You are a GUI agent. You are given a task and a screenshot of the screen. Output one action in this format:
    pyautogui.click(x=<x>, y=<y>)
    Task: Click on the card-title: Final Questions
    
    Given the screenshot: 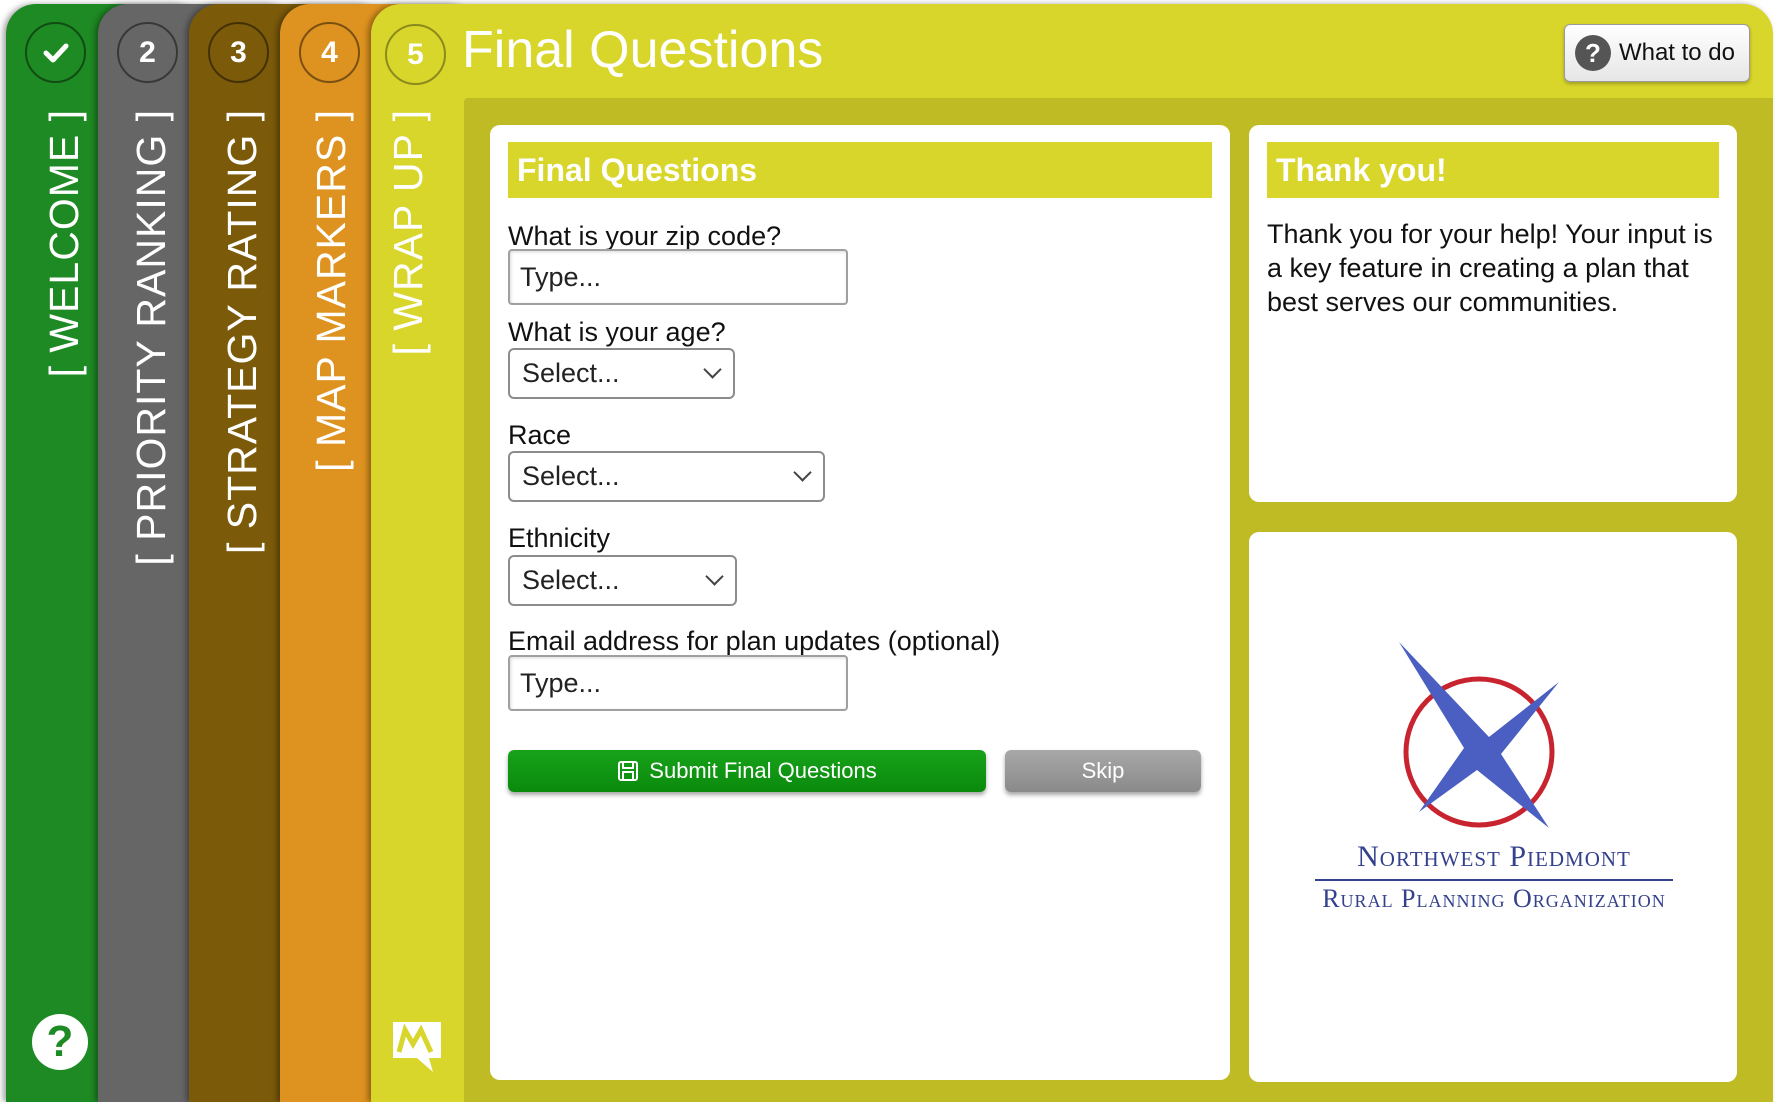 What is the action you would take?
    pyautogui.click(x=860, y=170)
    